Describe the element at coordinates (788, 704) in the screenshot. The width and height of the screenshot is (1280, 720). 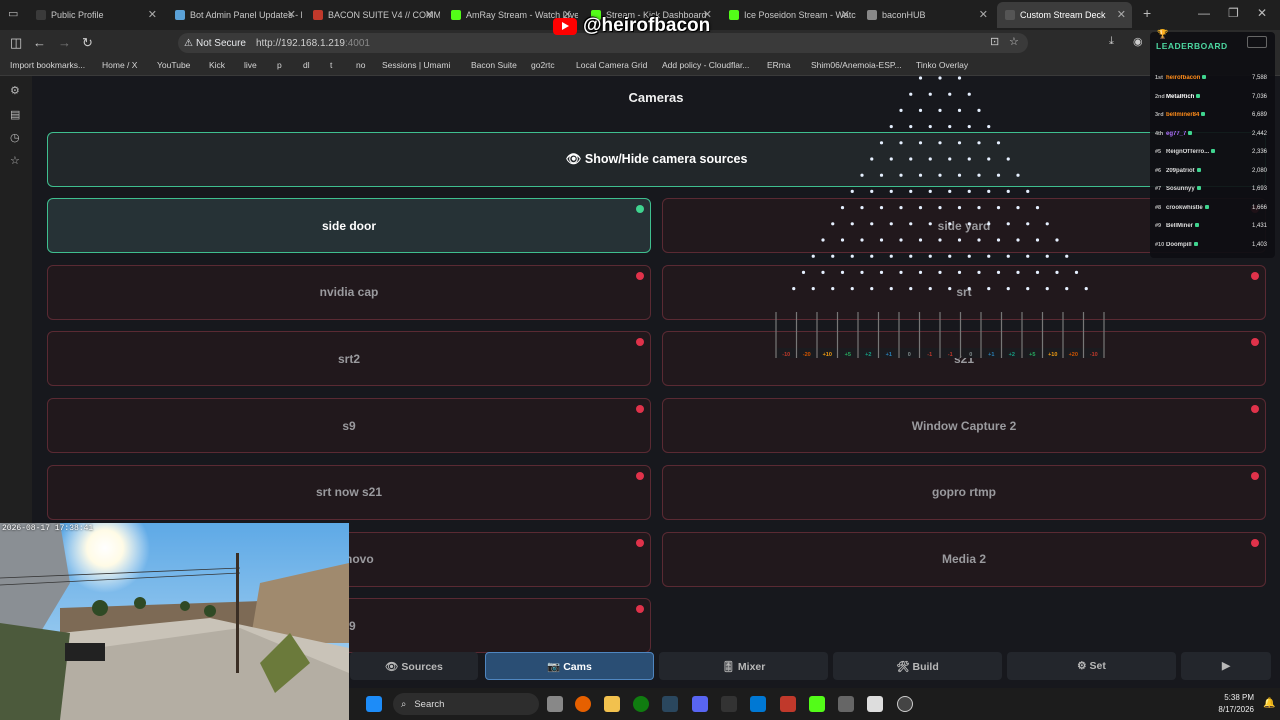
I see `app-icon` at that location.